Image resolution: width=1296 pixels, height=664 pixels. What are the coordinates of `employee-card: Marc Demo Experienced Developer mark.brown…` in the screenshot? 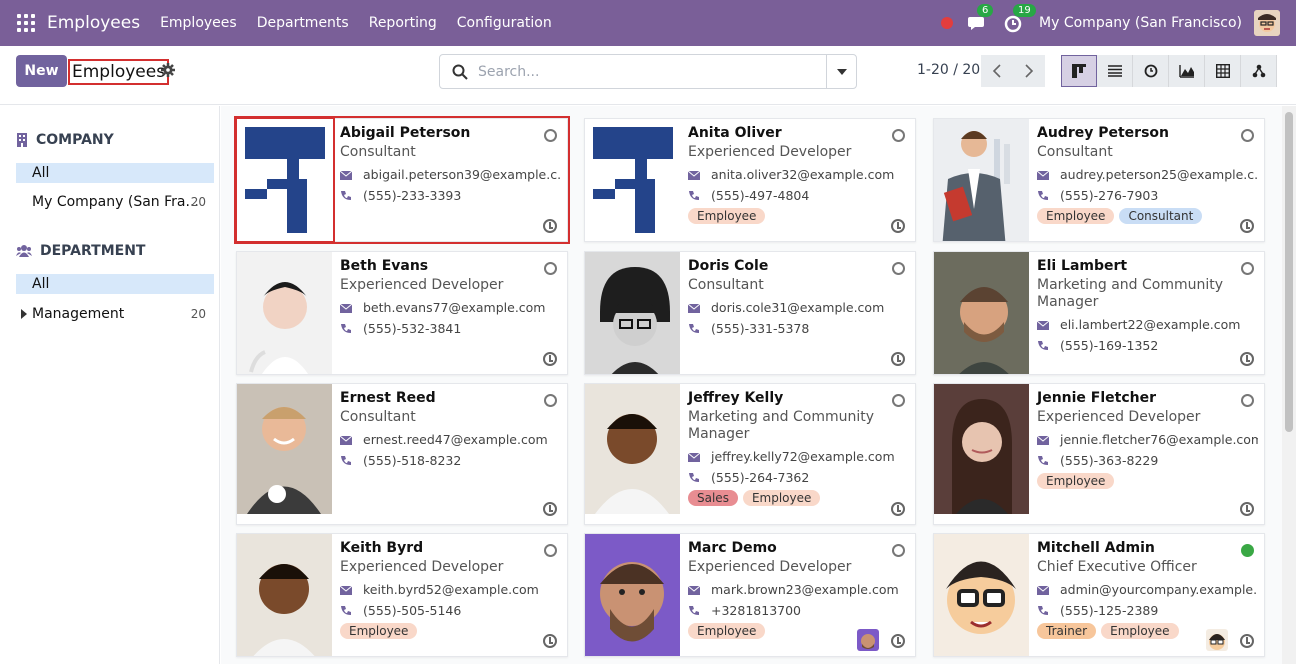 It's located at (750, 595).